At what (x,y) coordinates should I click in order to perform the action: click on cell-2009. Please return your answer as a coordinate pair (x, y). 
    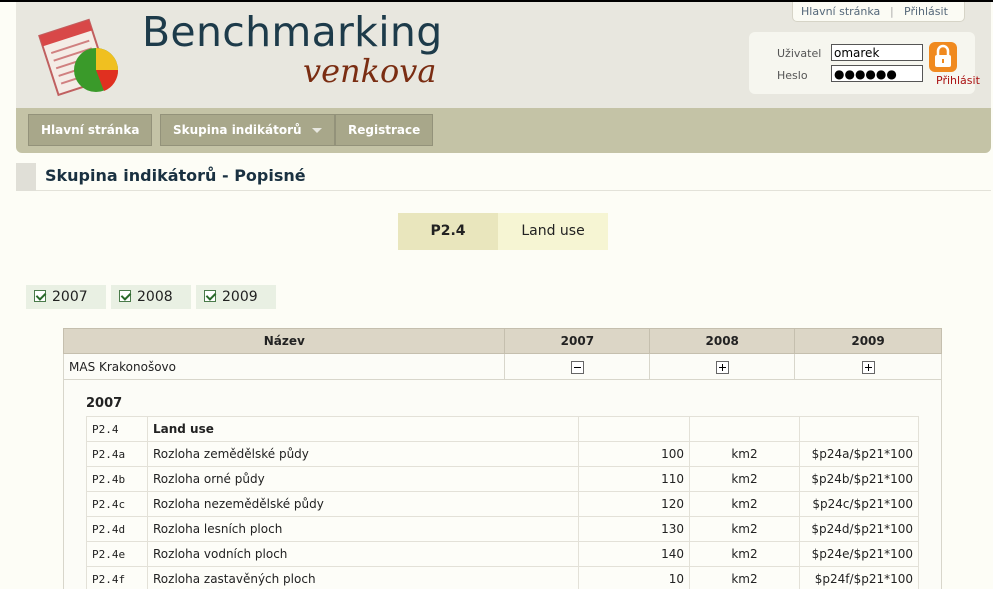
    Looking at the image, I should click on (868, 366).